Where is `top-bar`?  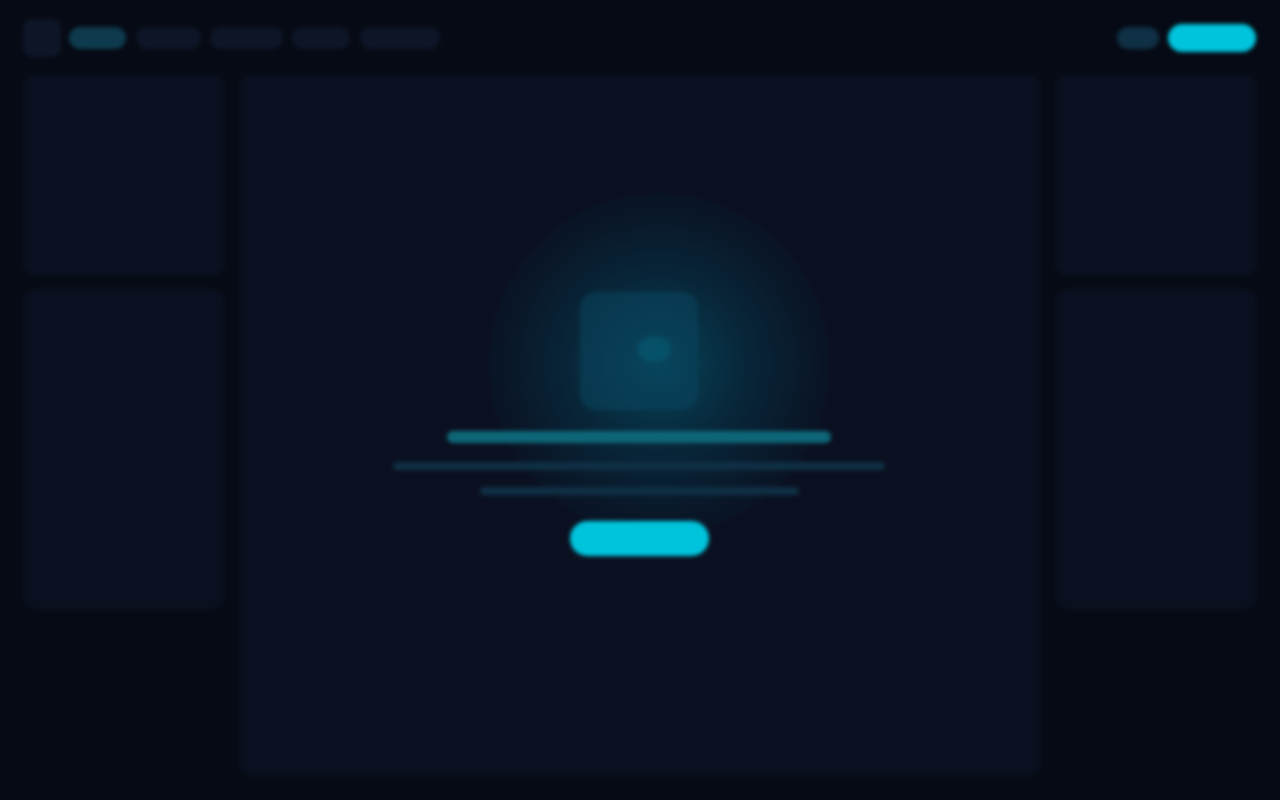
top-bar is located at coordinates (640, 37).